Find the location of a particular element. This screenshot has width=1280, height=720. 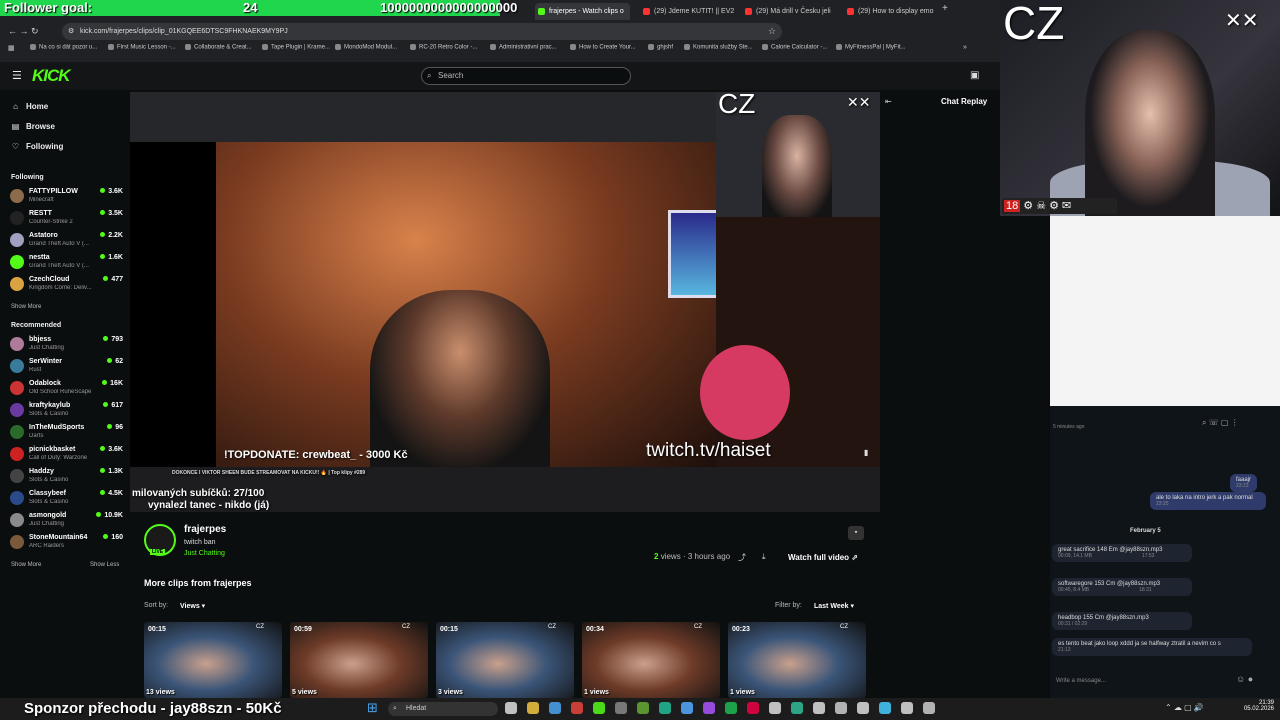

channel-item: Haddzy Slots & Casino 1.3K is located at coordinates (66, 477).